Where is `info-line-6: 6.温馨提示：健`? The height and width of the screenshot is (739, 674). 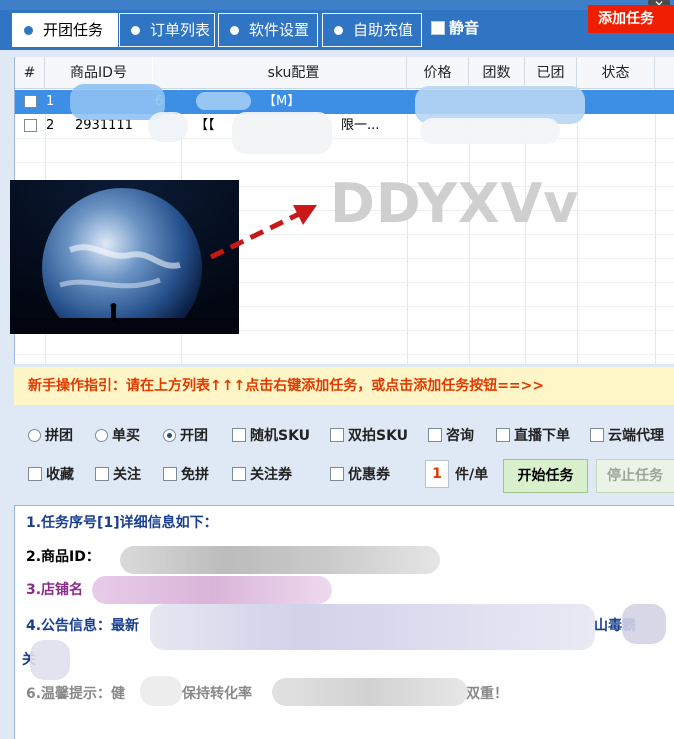 info-line-6: 6.温馨提示：健 is located at coordinates (76, 694).